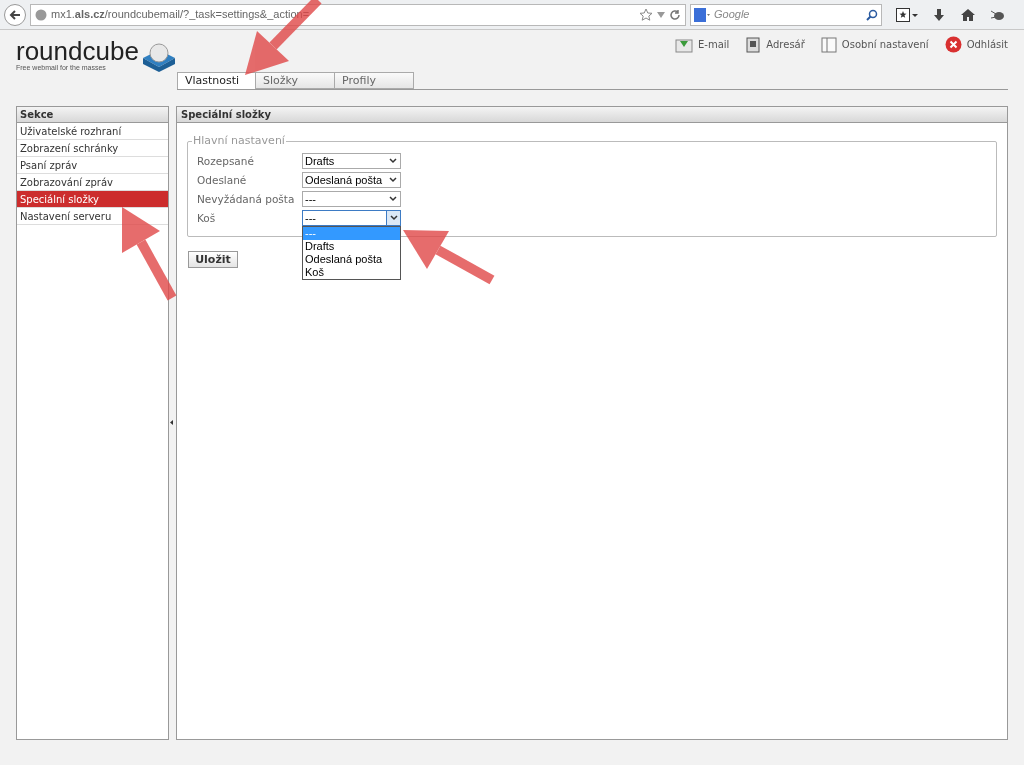 The image size is (1024, 765). I want to click on save-button: Uložit, so click(213, 259).